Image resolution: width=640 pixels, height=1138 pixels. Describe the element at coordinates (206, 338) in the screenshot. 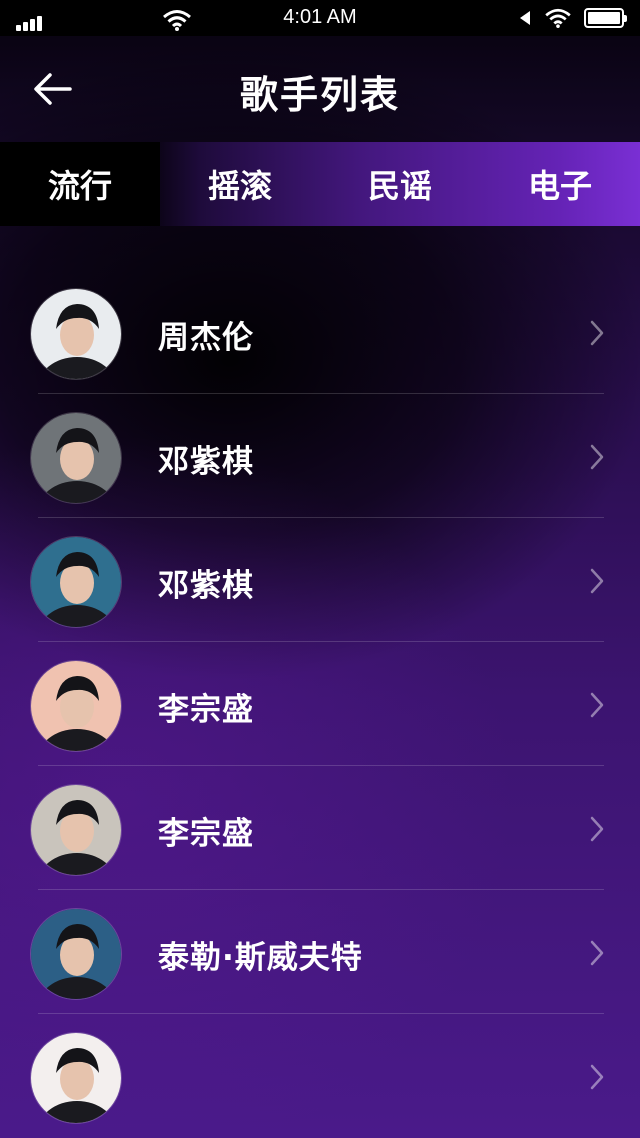

I see `singer-name: 周杰伦` at that location.